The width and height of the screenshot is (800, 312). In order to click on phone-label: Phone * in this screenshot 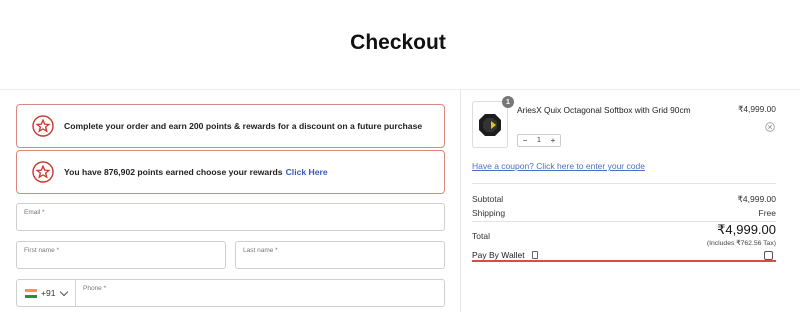, I will do `click(95, 288)`.